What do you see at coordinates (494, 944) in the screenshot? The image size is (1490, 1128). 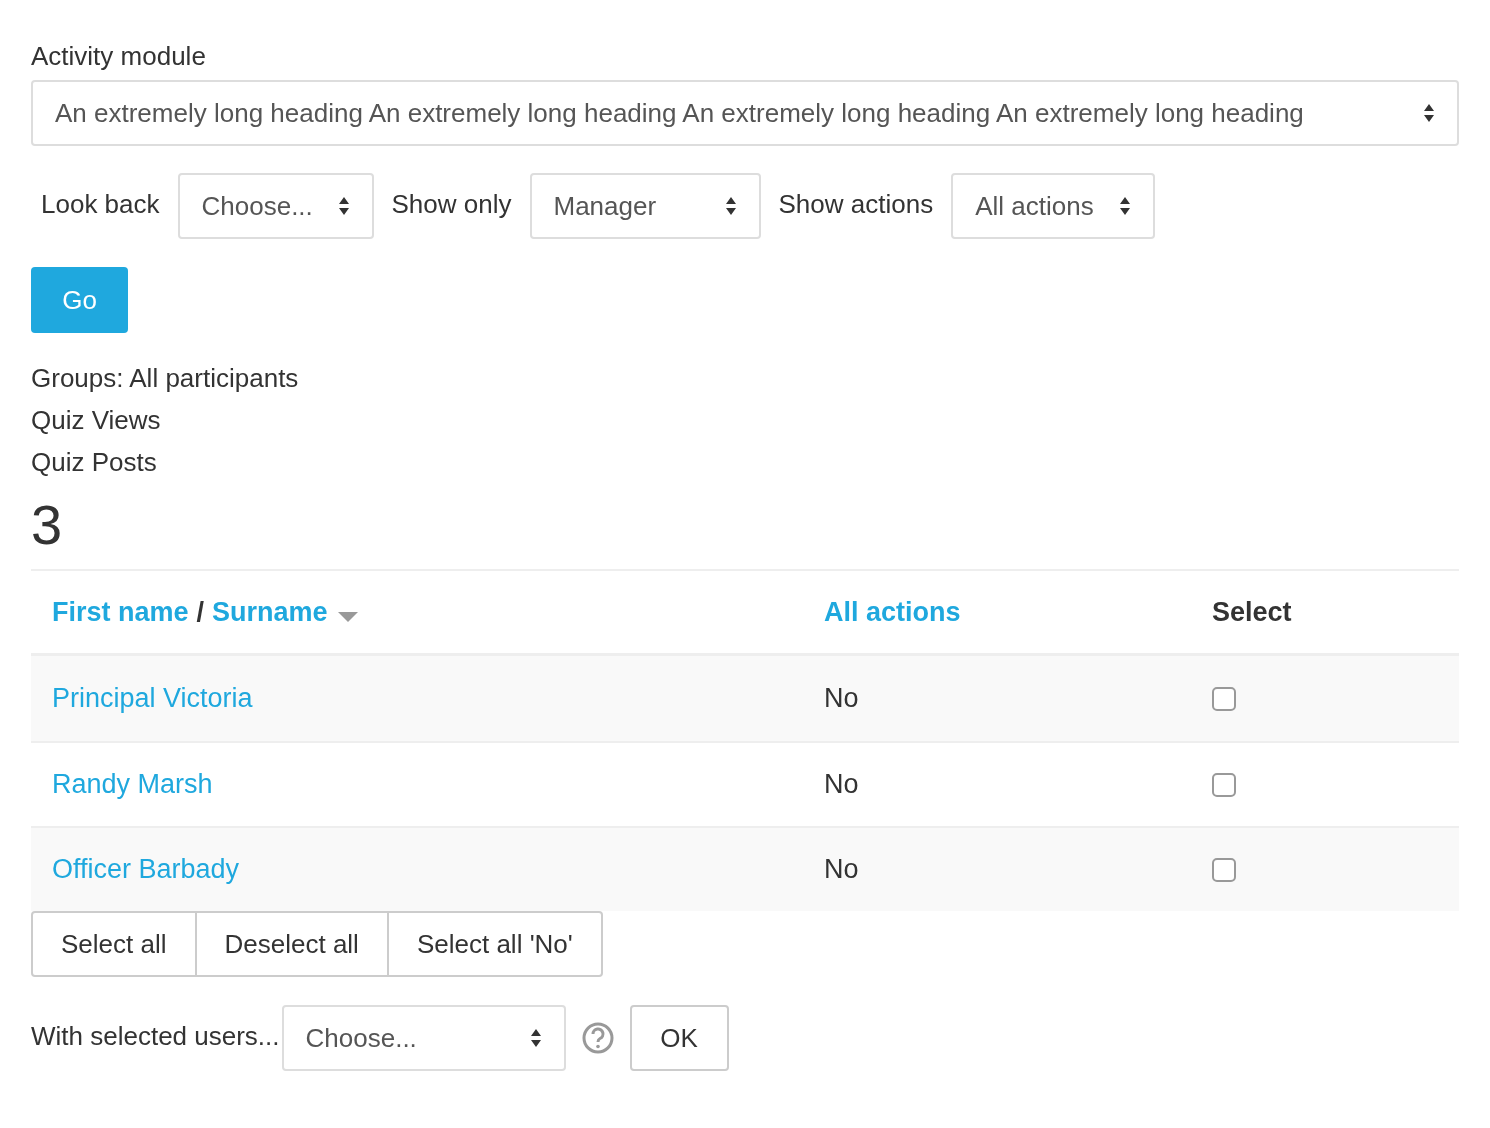 I see `bulk-select-button: Select all 'No'` at bounding box center [494, 944].